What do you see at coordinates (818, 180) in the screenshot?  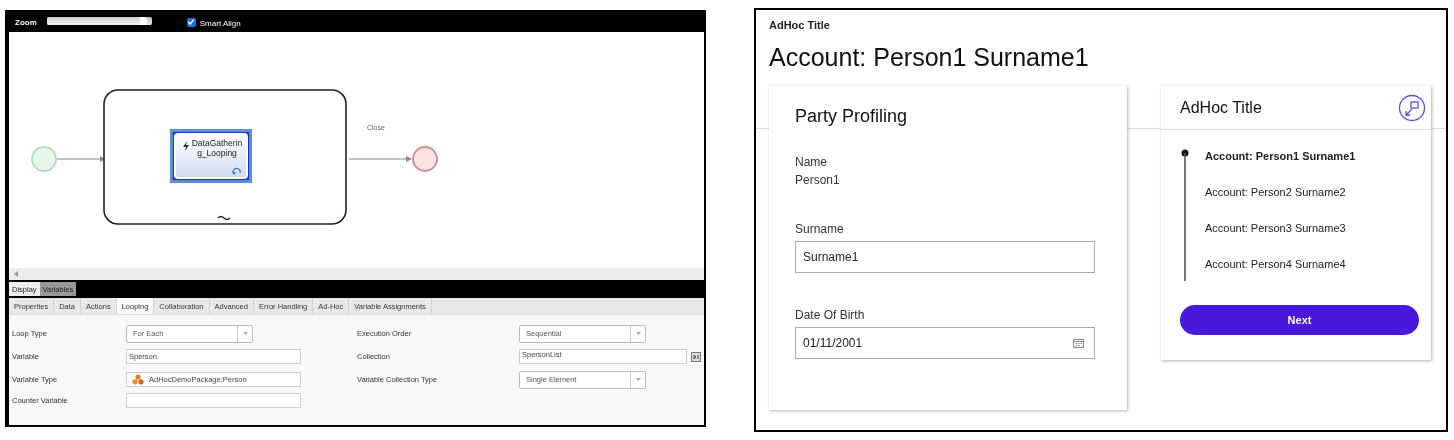 I see `field-value: Person1` at bounding box center [818, 180].